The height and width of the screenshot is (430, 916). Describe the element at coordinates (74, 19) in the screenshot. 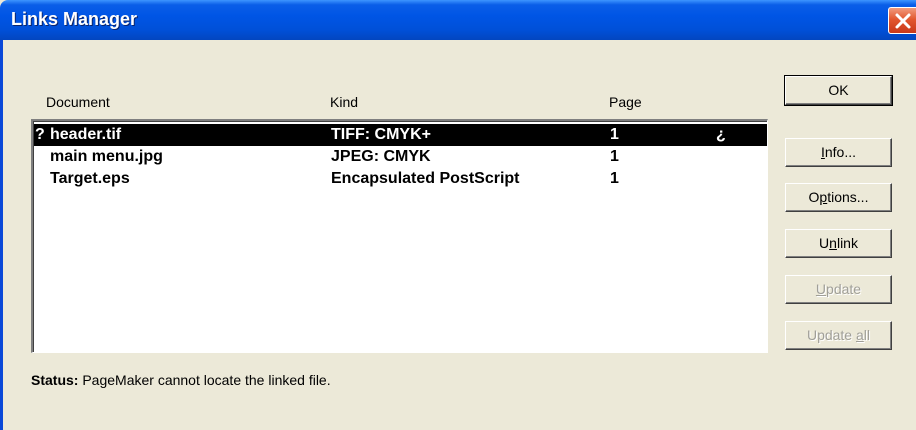

I see `window-title: Links Manager` at that location.